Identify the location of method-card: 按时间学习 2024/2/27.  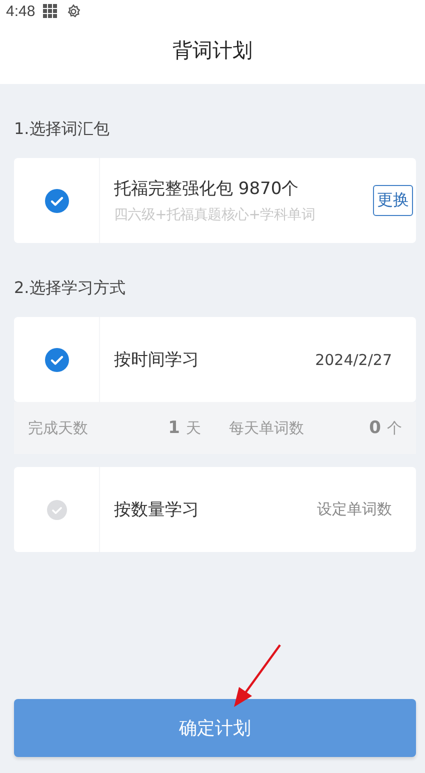
(215, 359).